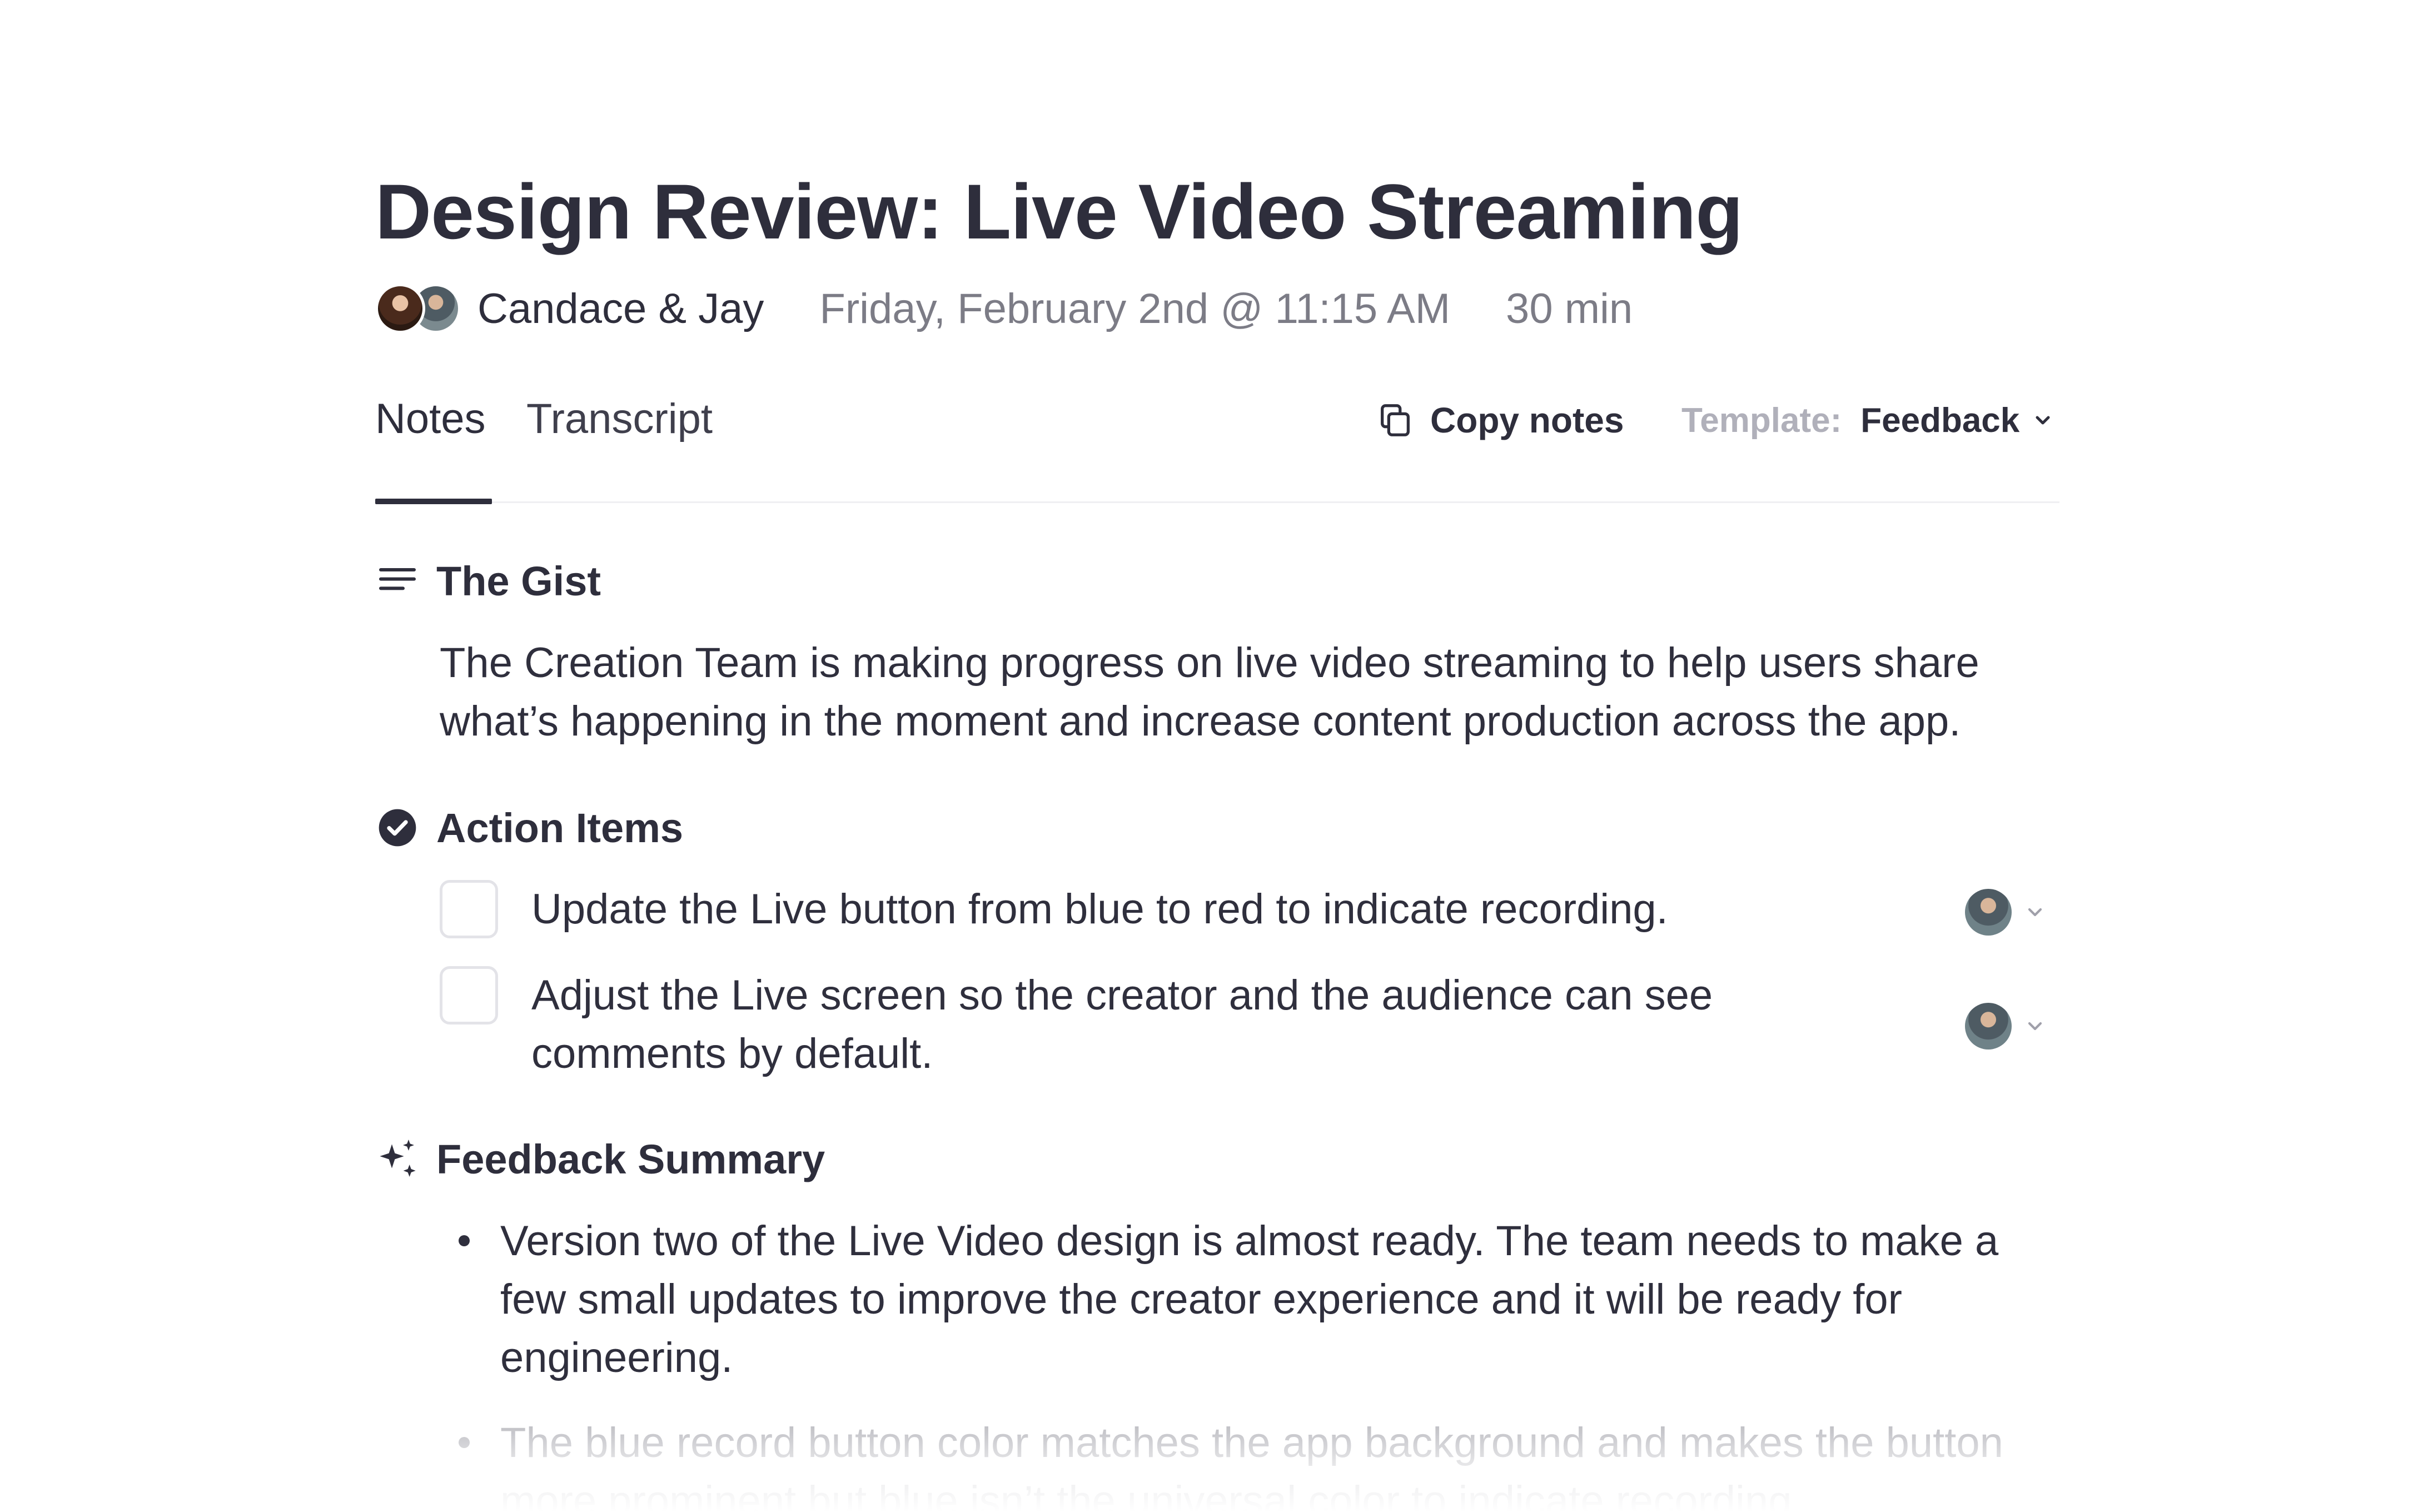  What do you see at coordinates (560, 827) in the screenshot?
I see `action-items-title: Action Items` at bounding box center [560, 827].